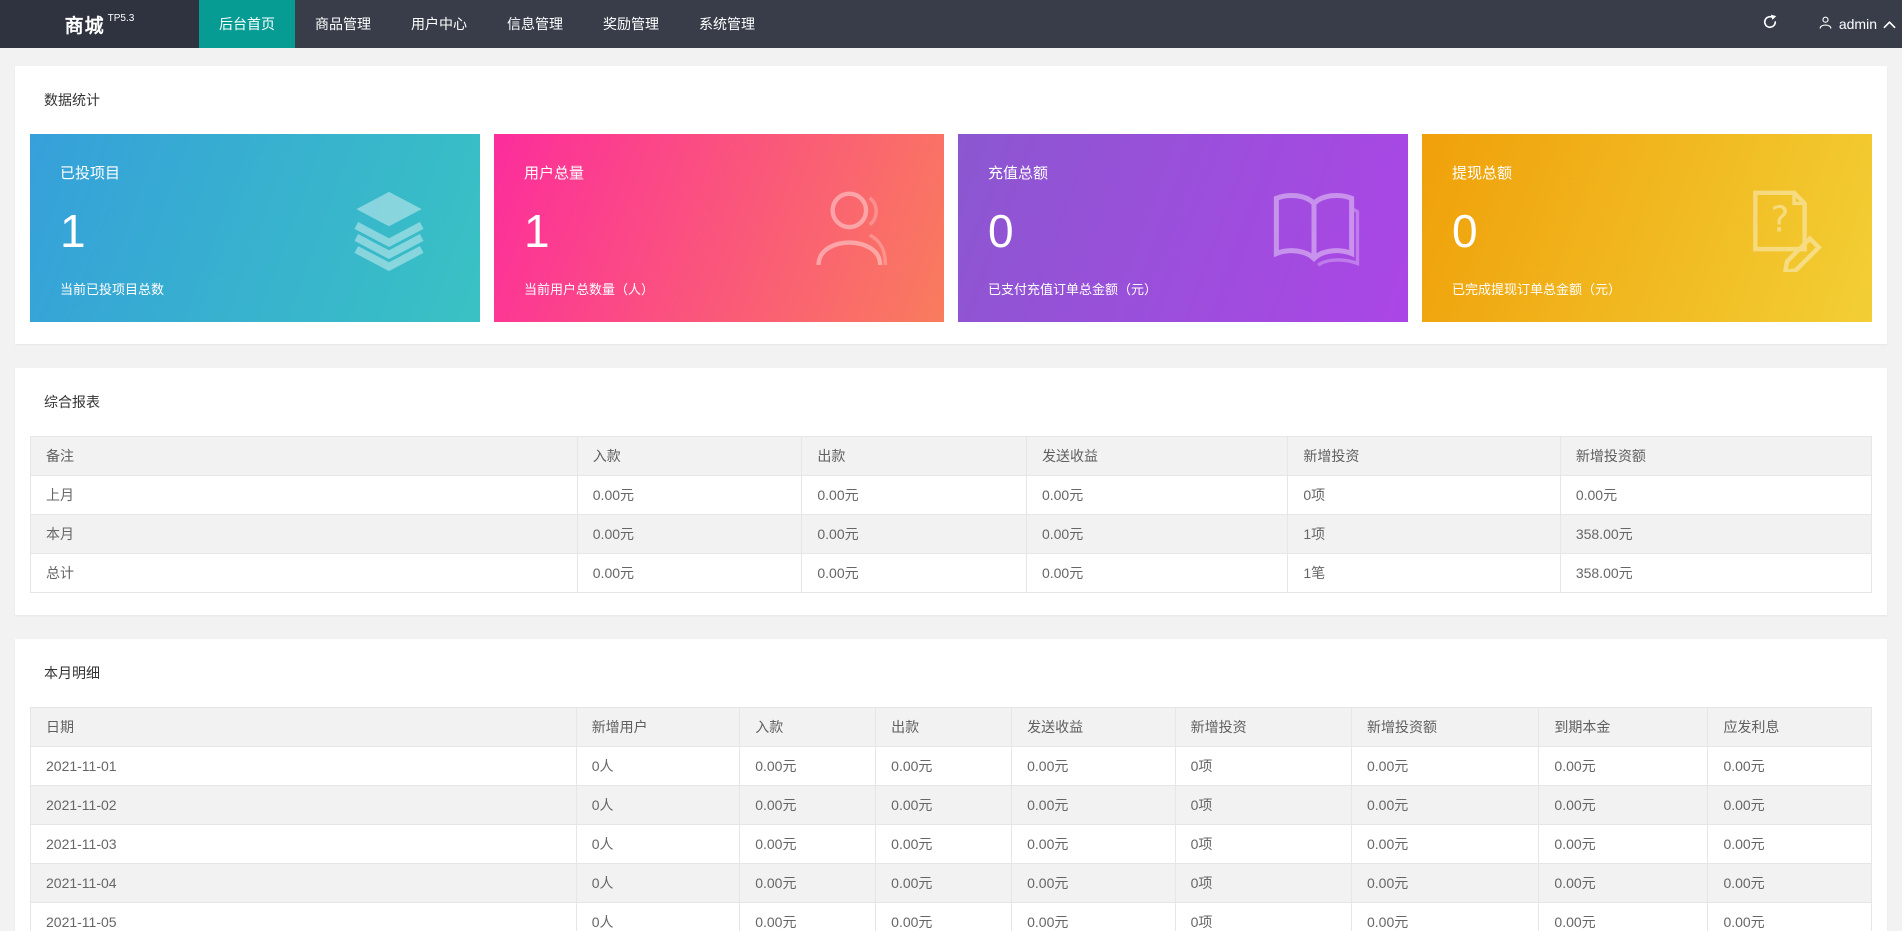  What do you see at coordinates (1183, 228) in the screenshot?
I see `stat-card-2: 充值总额 0 已支付充值订单总金额（元）` at bounding box center [1183, 228].